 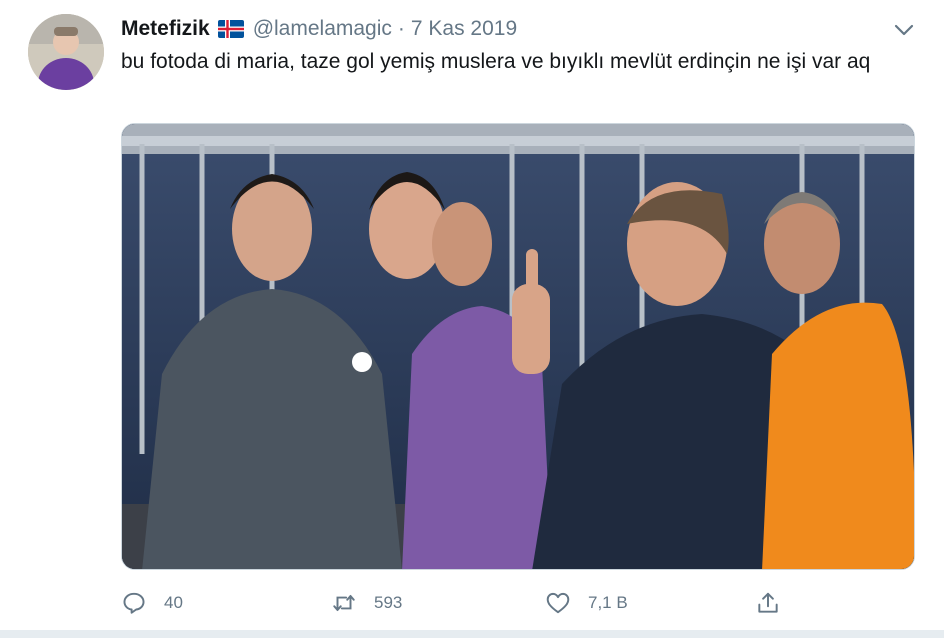 What do you see at coordinates (165, 29) in the screenshot?
I see `display-name: Metefizik` at bounding box center [165, 29].